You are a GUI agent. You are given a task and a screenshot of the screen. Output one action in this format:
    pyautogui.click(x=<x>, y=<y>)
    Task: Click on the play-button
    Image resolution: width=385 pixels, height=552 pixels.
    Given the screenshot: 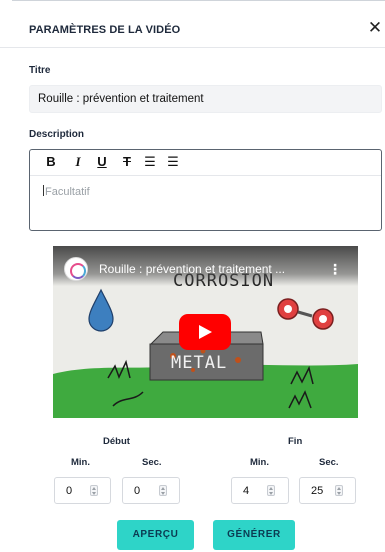 What is the action you would take?
    pyautogui.click(x=205, y=332)
    